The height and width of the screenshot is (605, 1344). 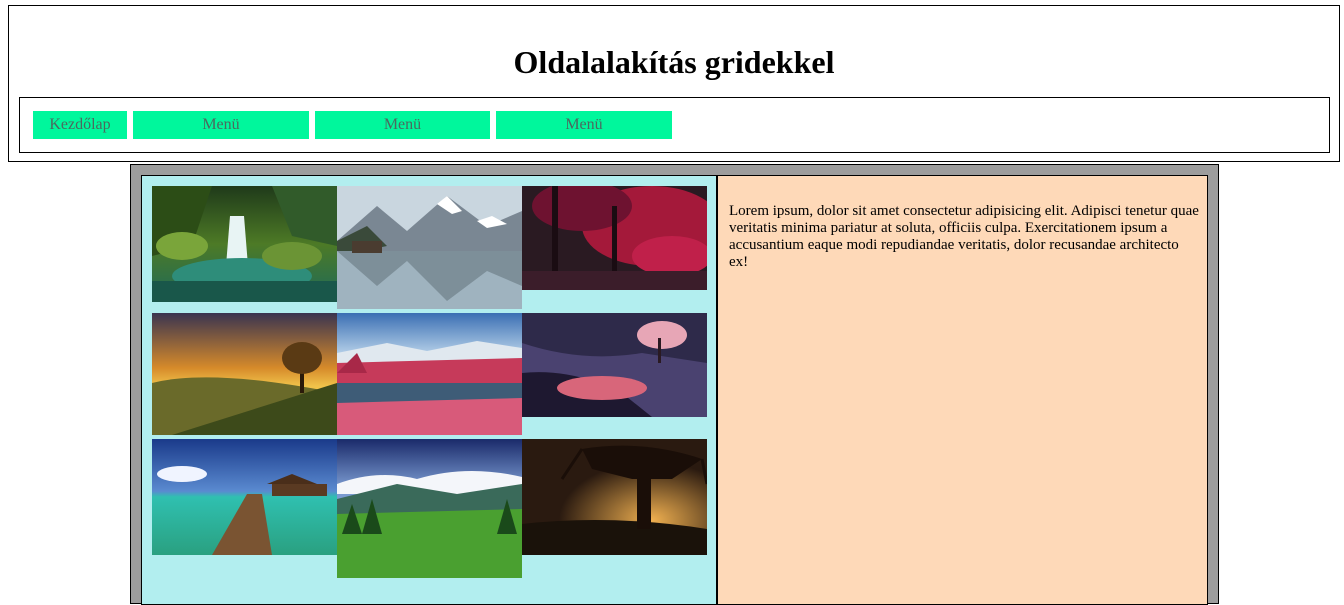 What do you see at coordinates (429, 374) in the screenshot?
I see `pink-lake-image` at bounding box center [429, 374].